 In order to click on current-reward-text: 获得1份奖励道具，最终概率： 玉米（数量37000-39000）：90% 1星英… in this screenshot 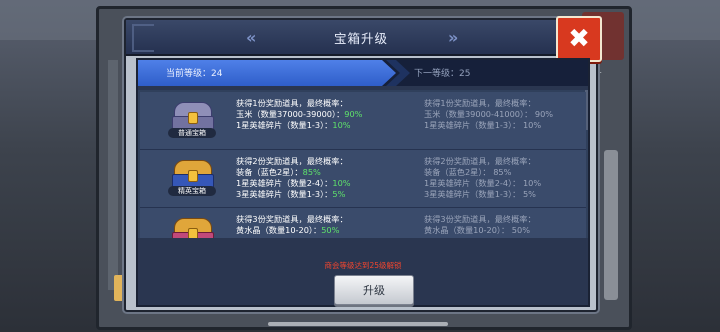, I will do `click(299, 114)`.